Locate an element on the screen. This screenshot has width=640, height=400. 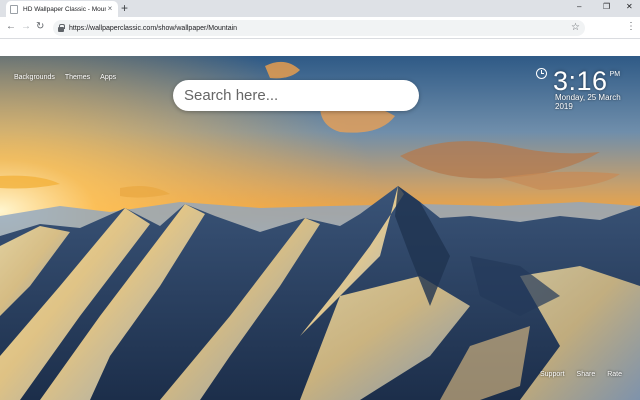
tab-title: HD Wallpaper Classic - Mountain is located at coordinates (64, 9).